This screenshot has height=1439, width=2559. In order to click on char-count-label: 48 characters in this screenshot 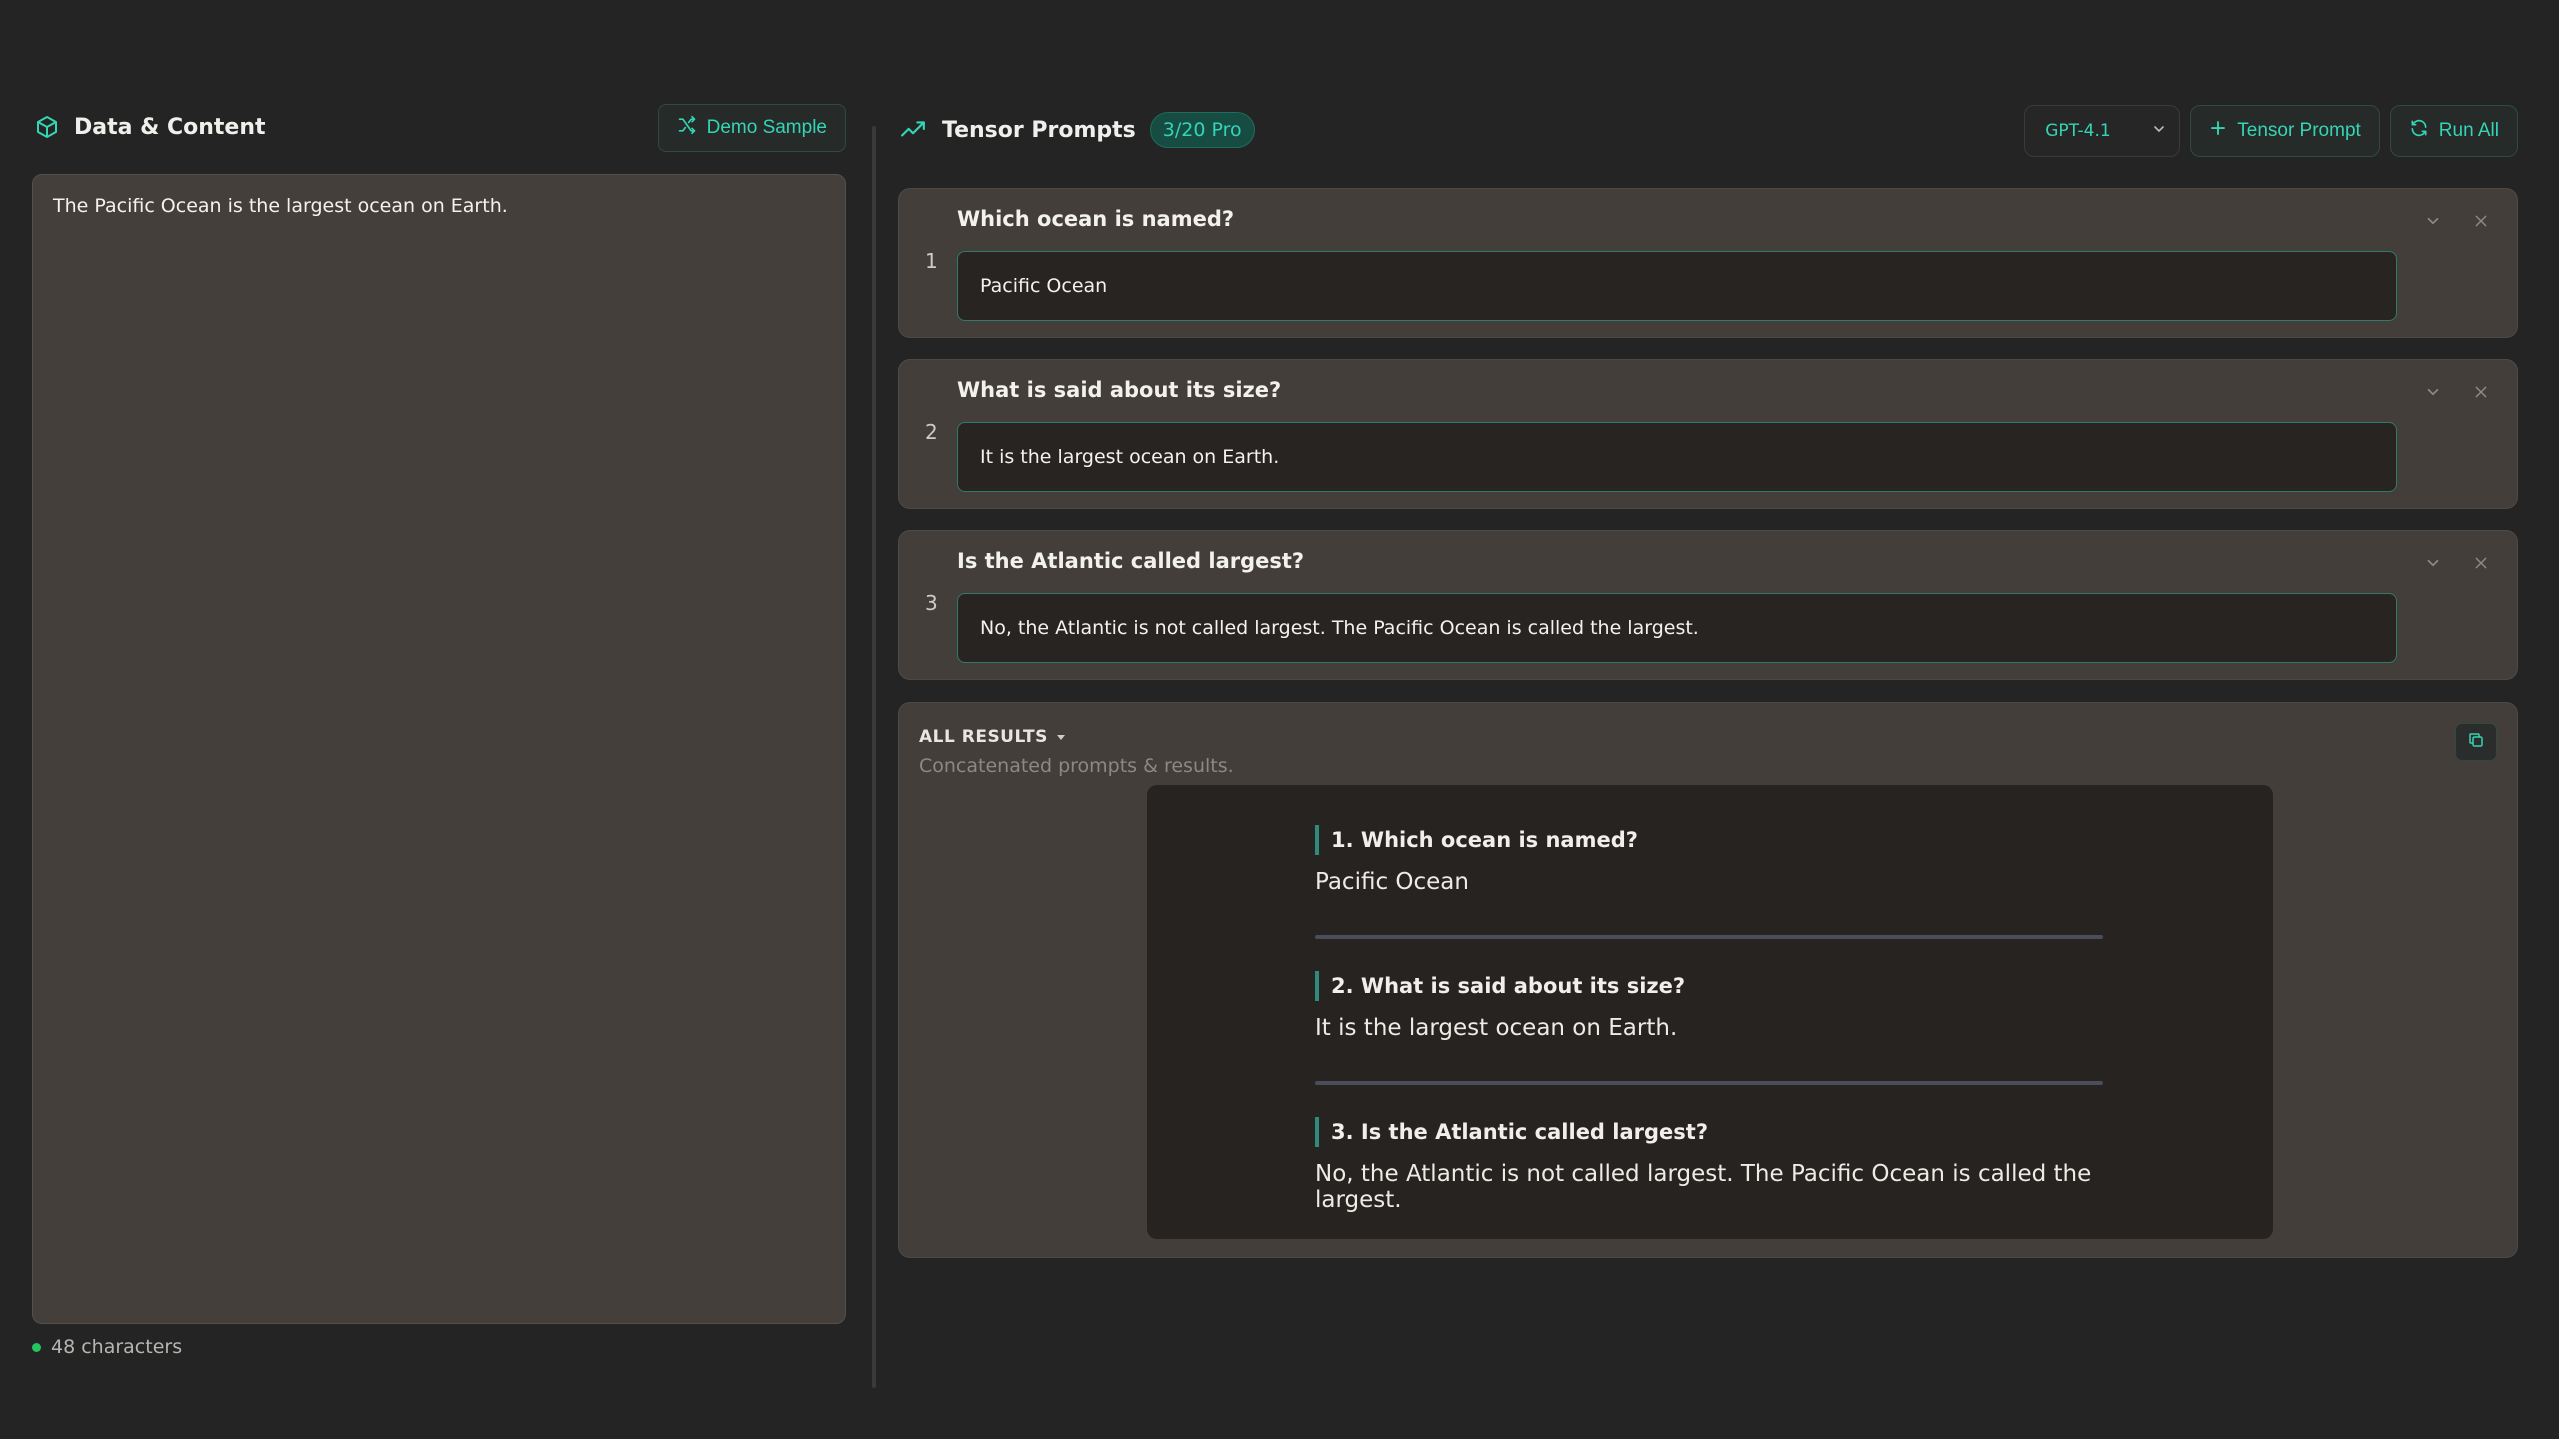, I will do `click(117, 1347)`.